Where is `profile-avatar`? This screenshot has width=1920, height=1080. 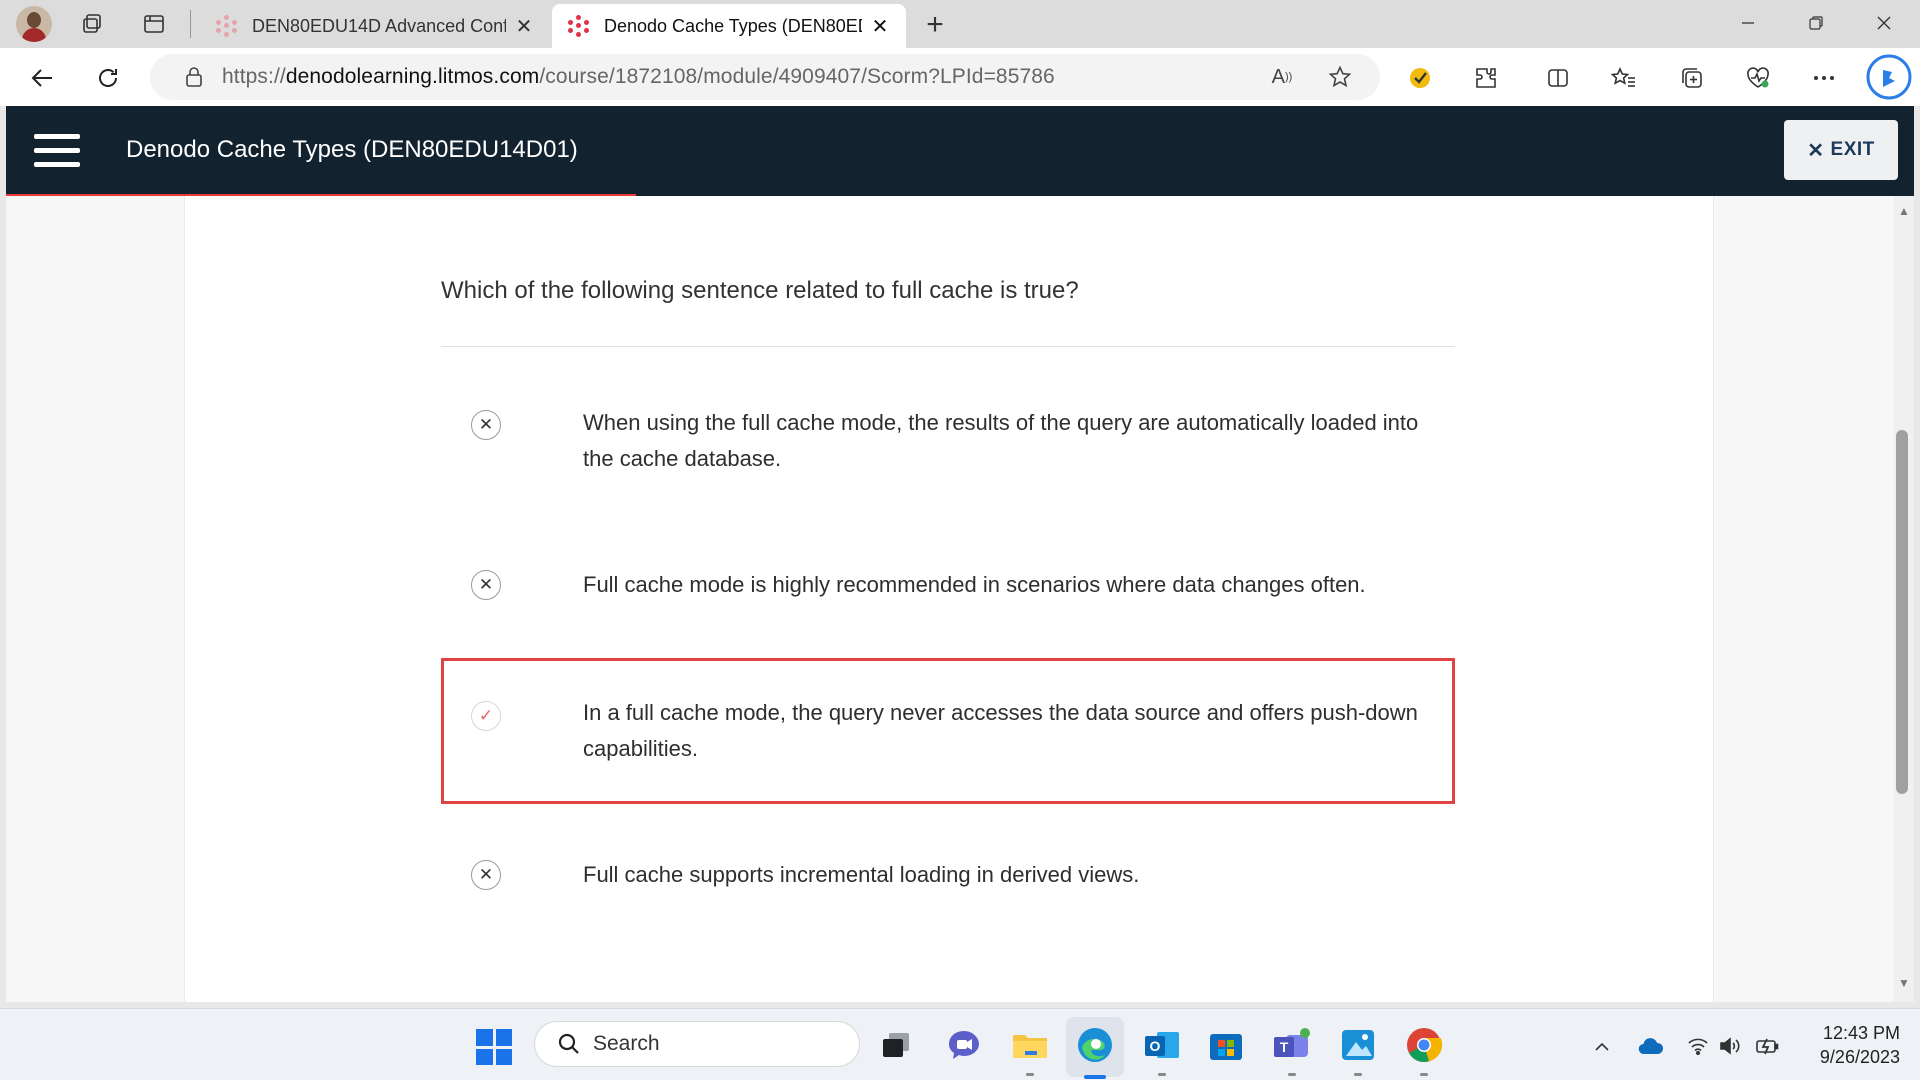 profile-avatar is located at coordinates (34, 24).